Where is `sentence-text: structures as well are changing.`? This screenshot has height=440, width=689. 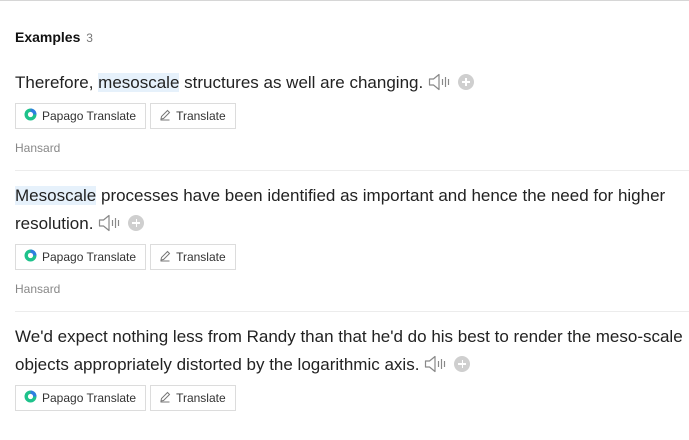
sentence-text: structures as well are changing. is located at coordinates (301, 82).